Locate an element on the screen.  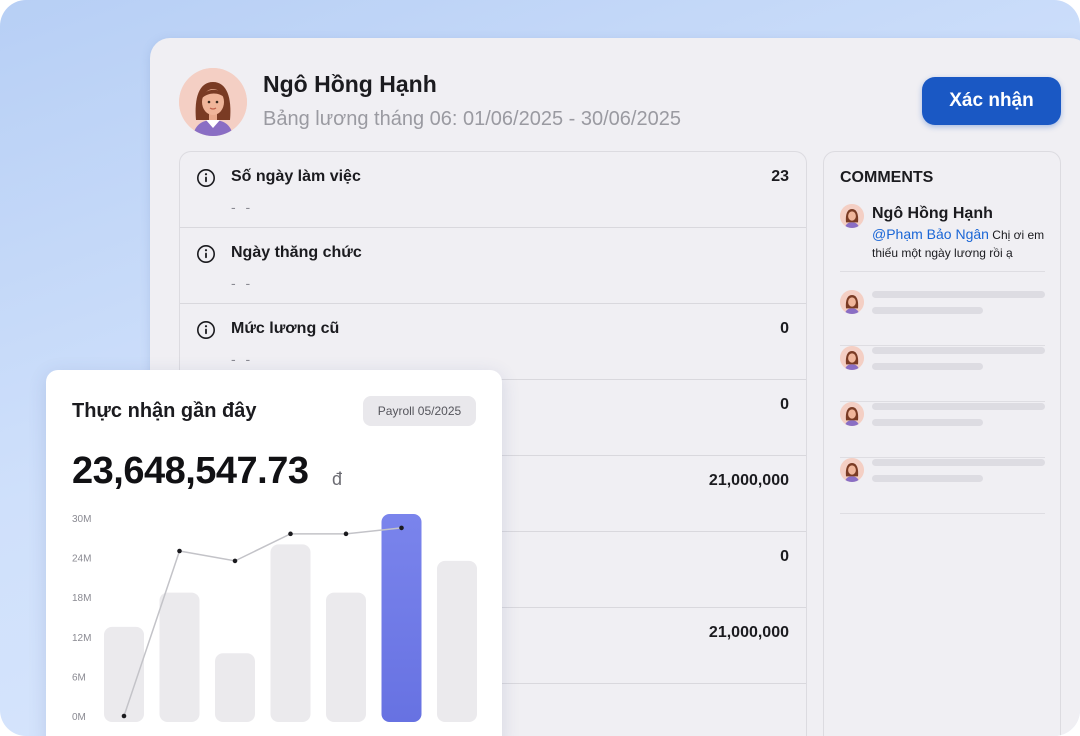
y-tick-label: 12M is located at coordinates (81, 638).